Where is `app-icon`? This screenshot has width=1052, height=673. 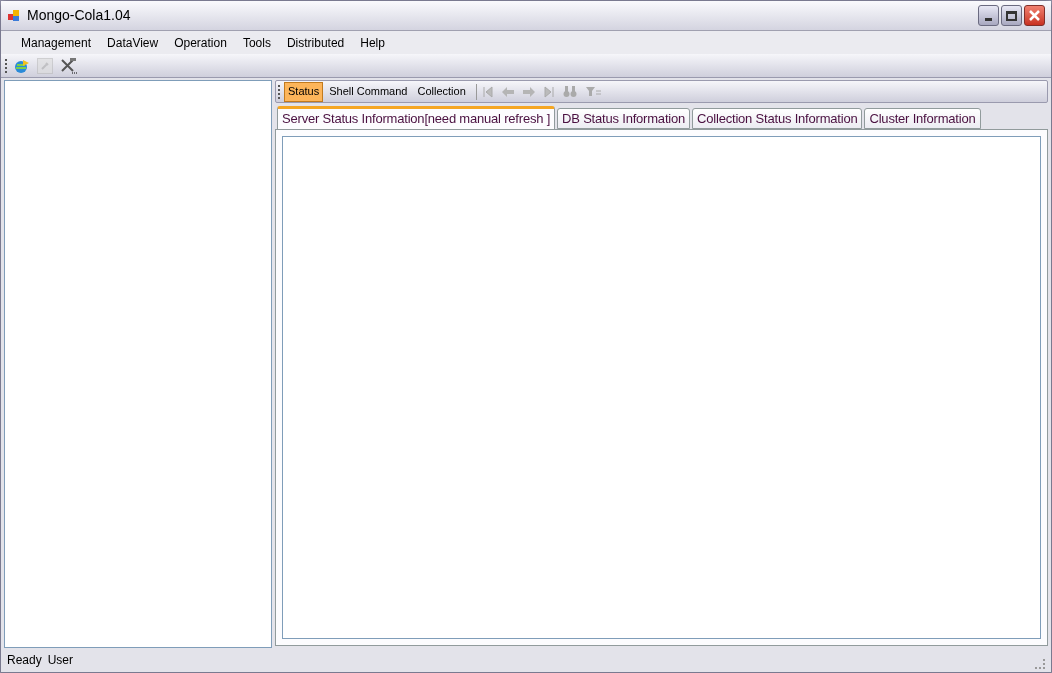 app-icon is located at coordinates (14, 15).